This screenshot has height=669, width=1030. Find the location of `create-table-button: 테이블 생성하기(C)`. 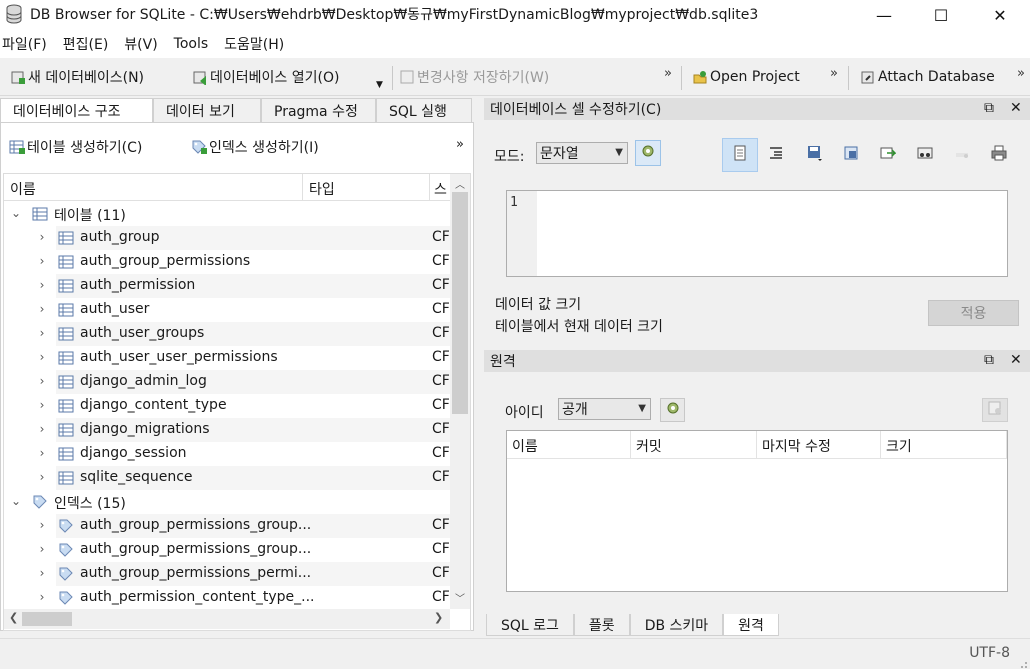

create-table-button: 테이블 생성하기(C) is located at coordinates (75, 147).